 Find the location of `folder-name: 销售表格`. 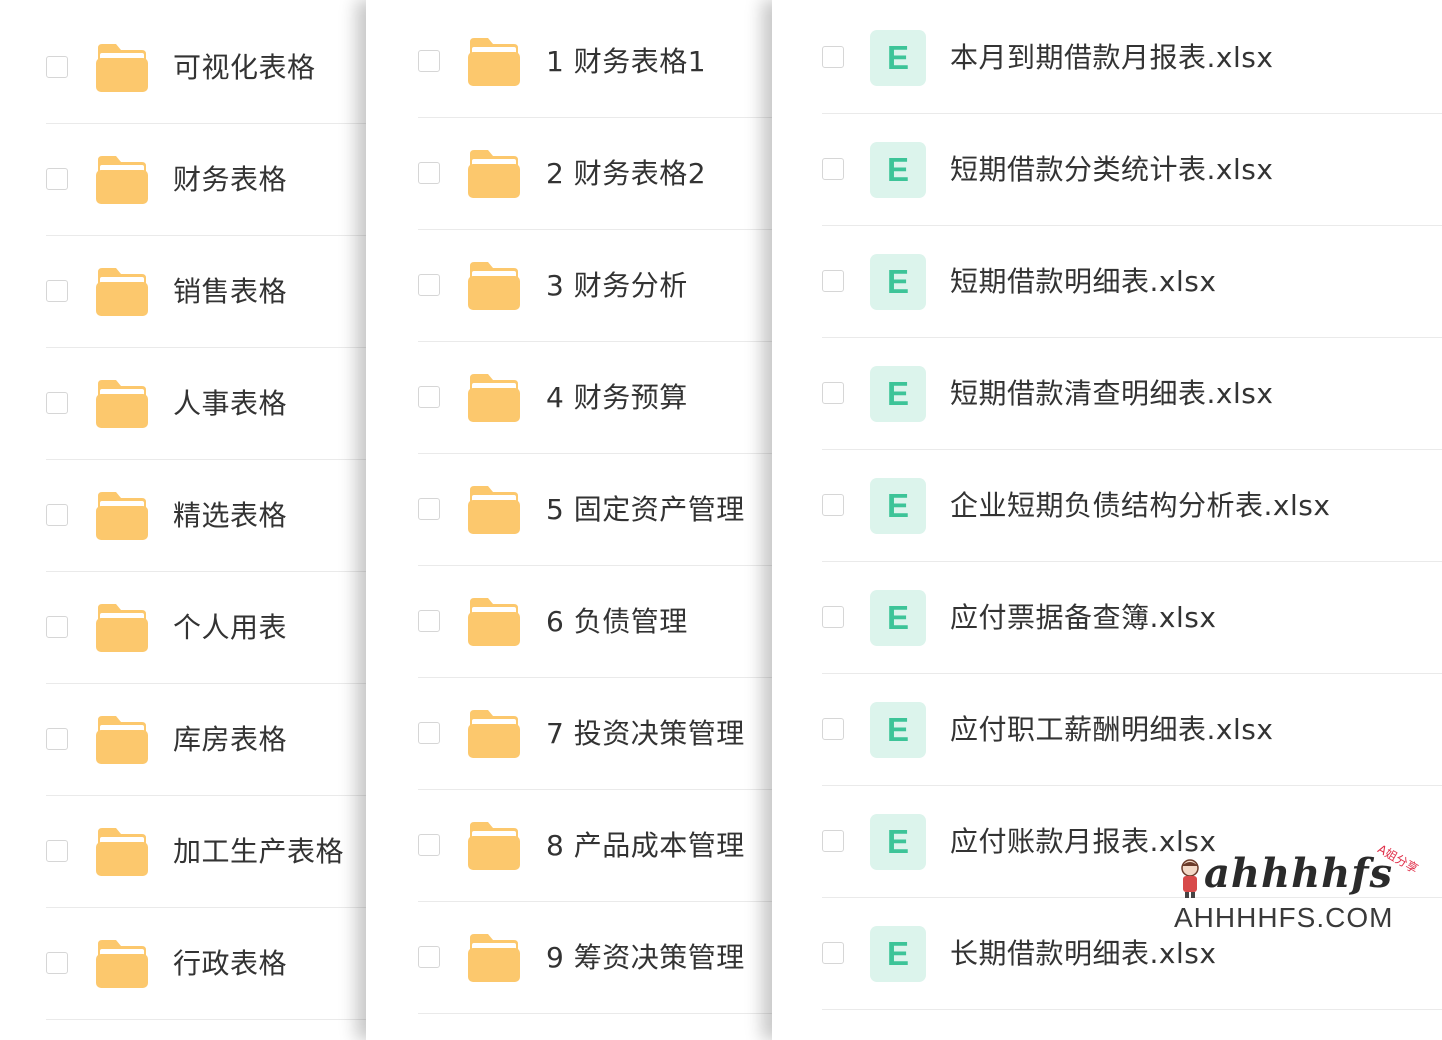

folder-name: 销售表格 is located at coordinates (230, 292).